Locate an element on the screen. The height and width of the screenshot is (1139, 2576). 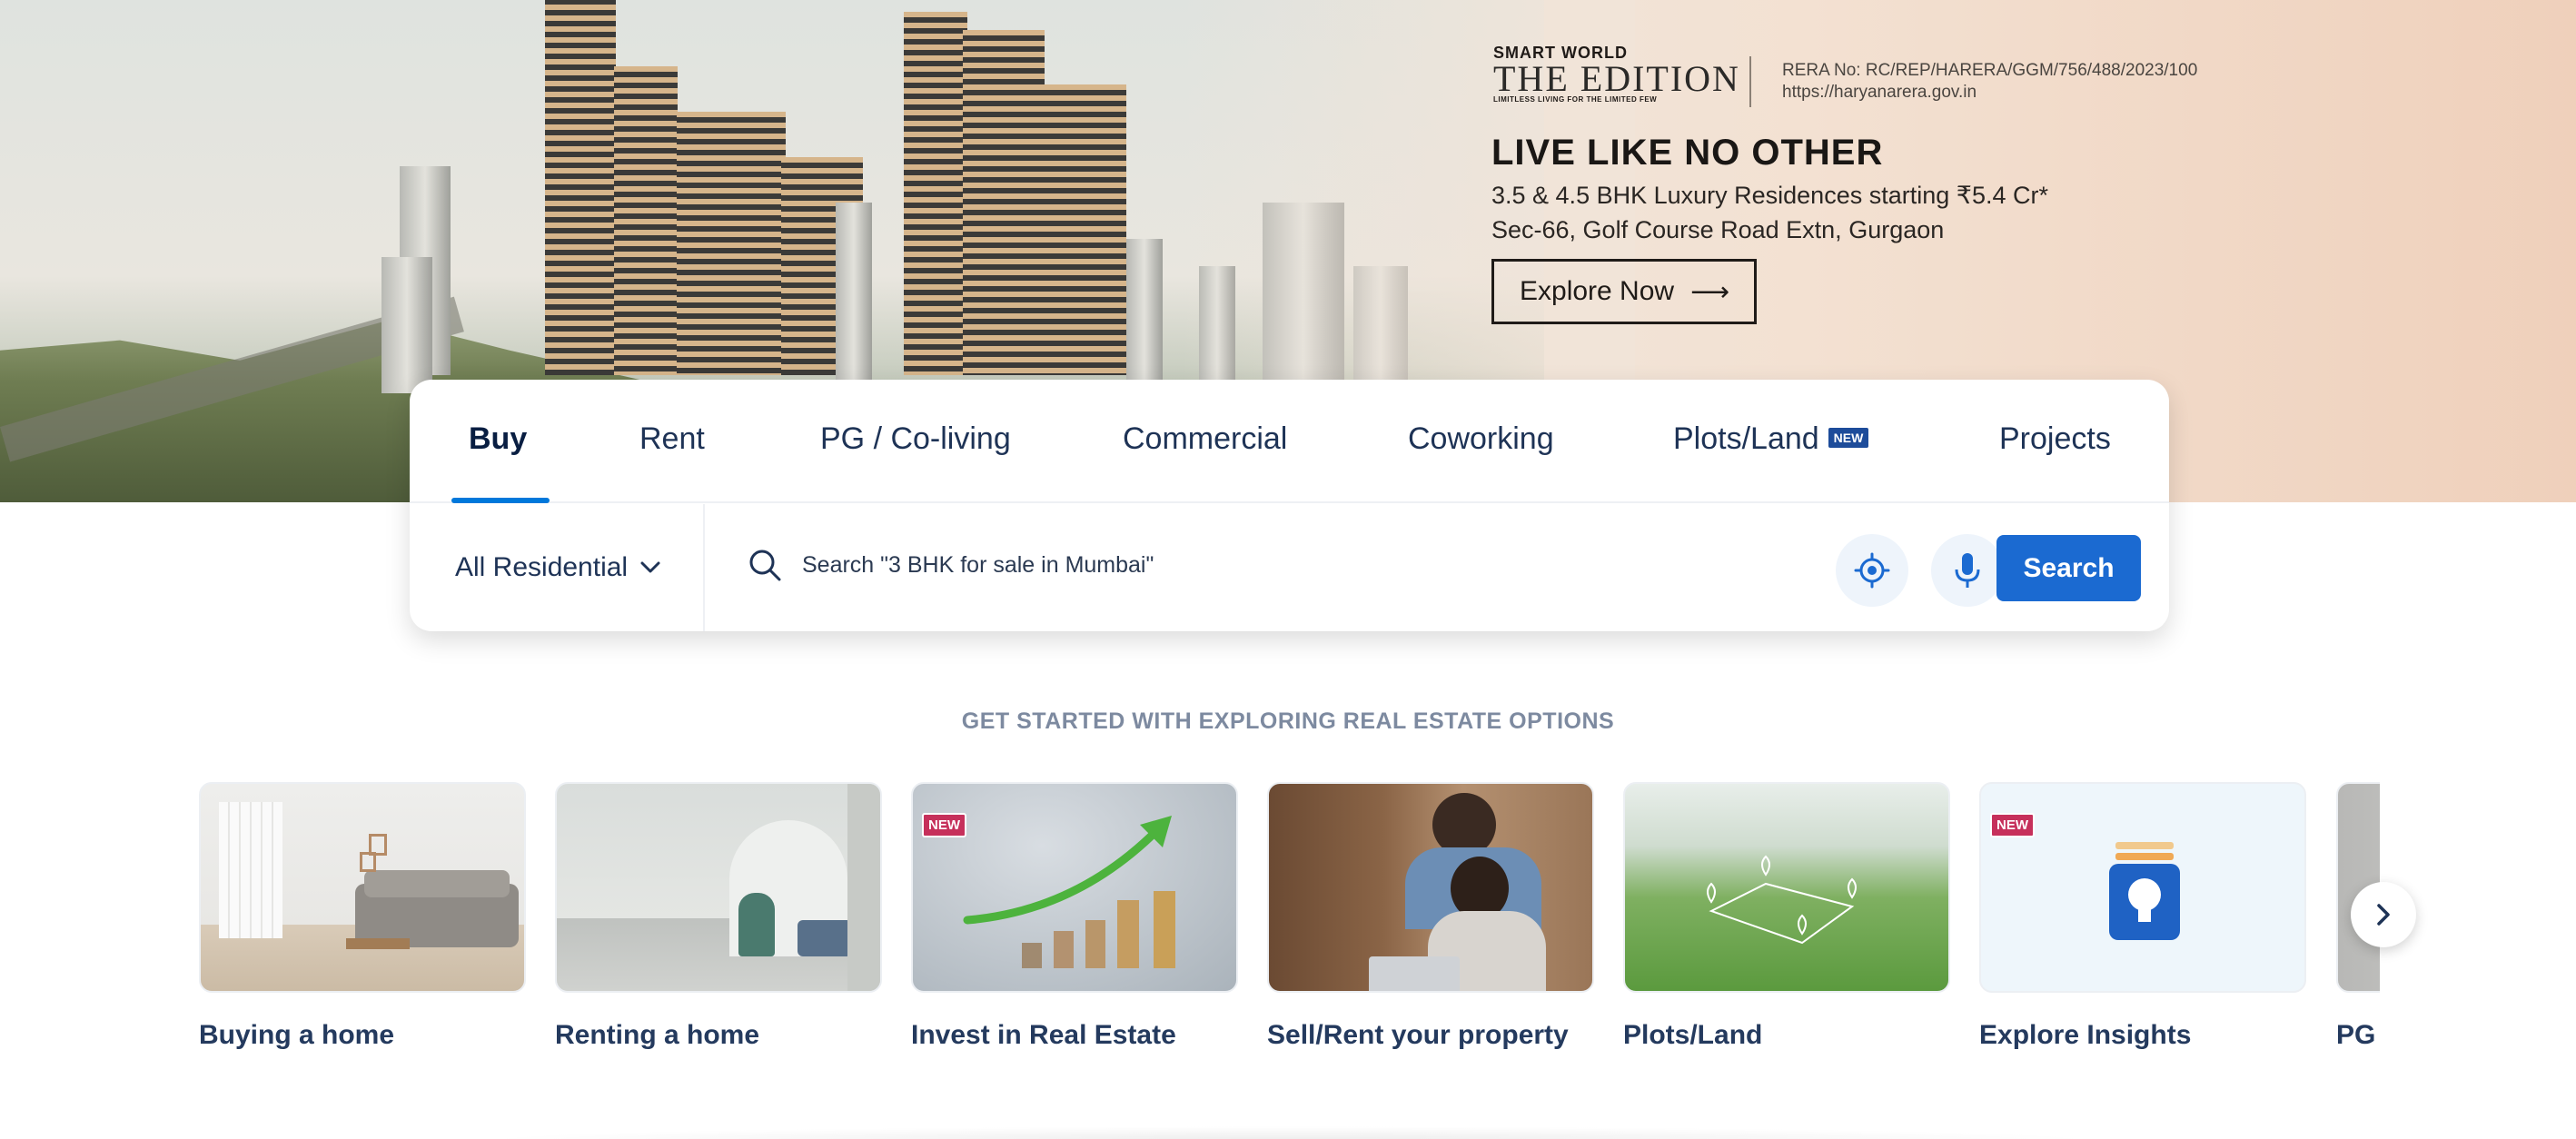
farmland-image is located at coordinates (1786, 887).